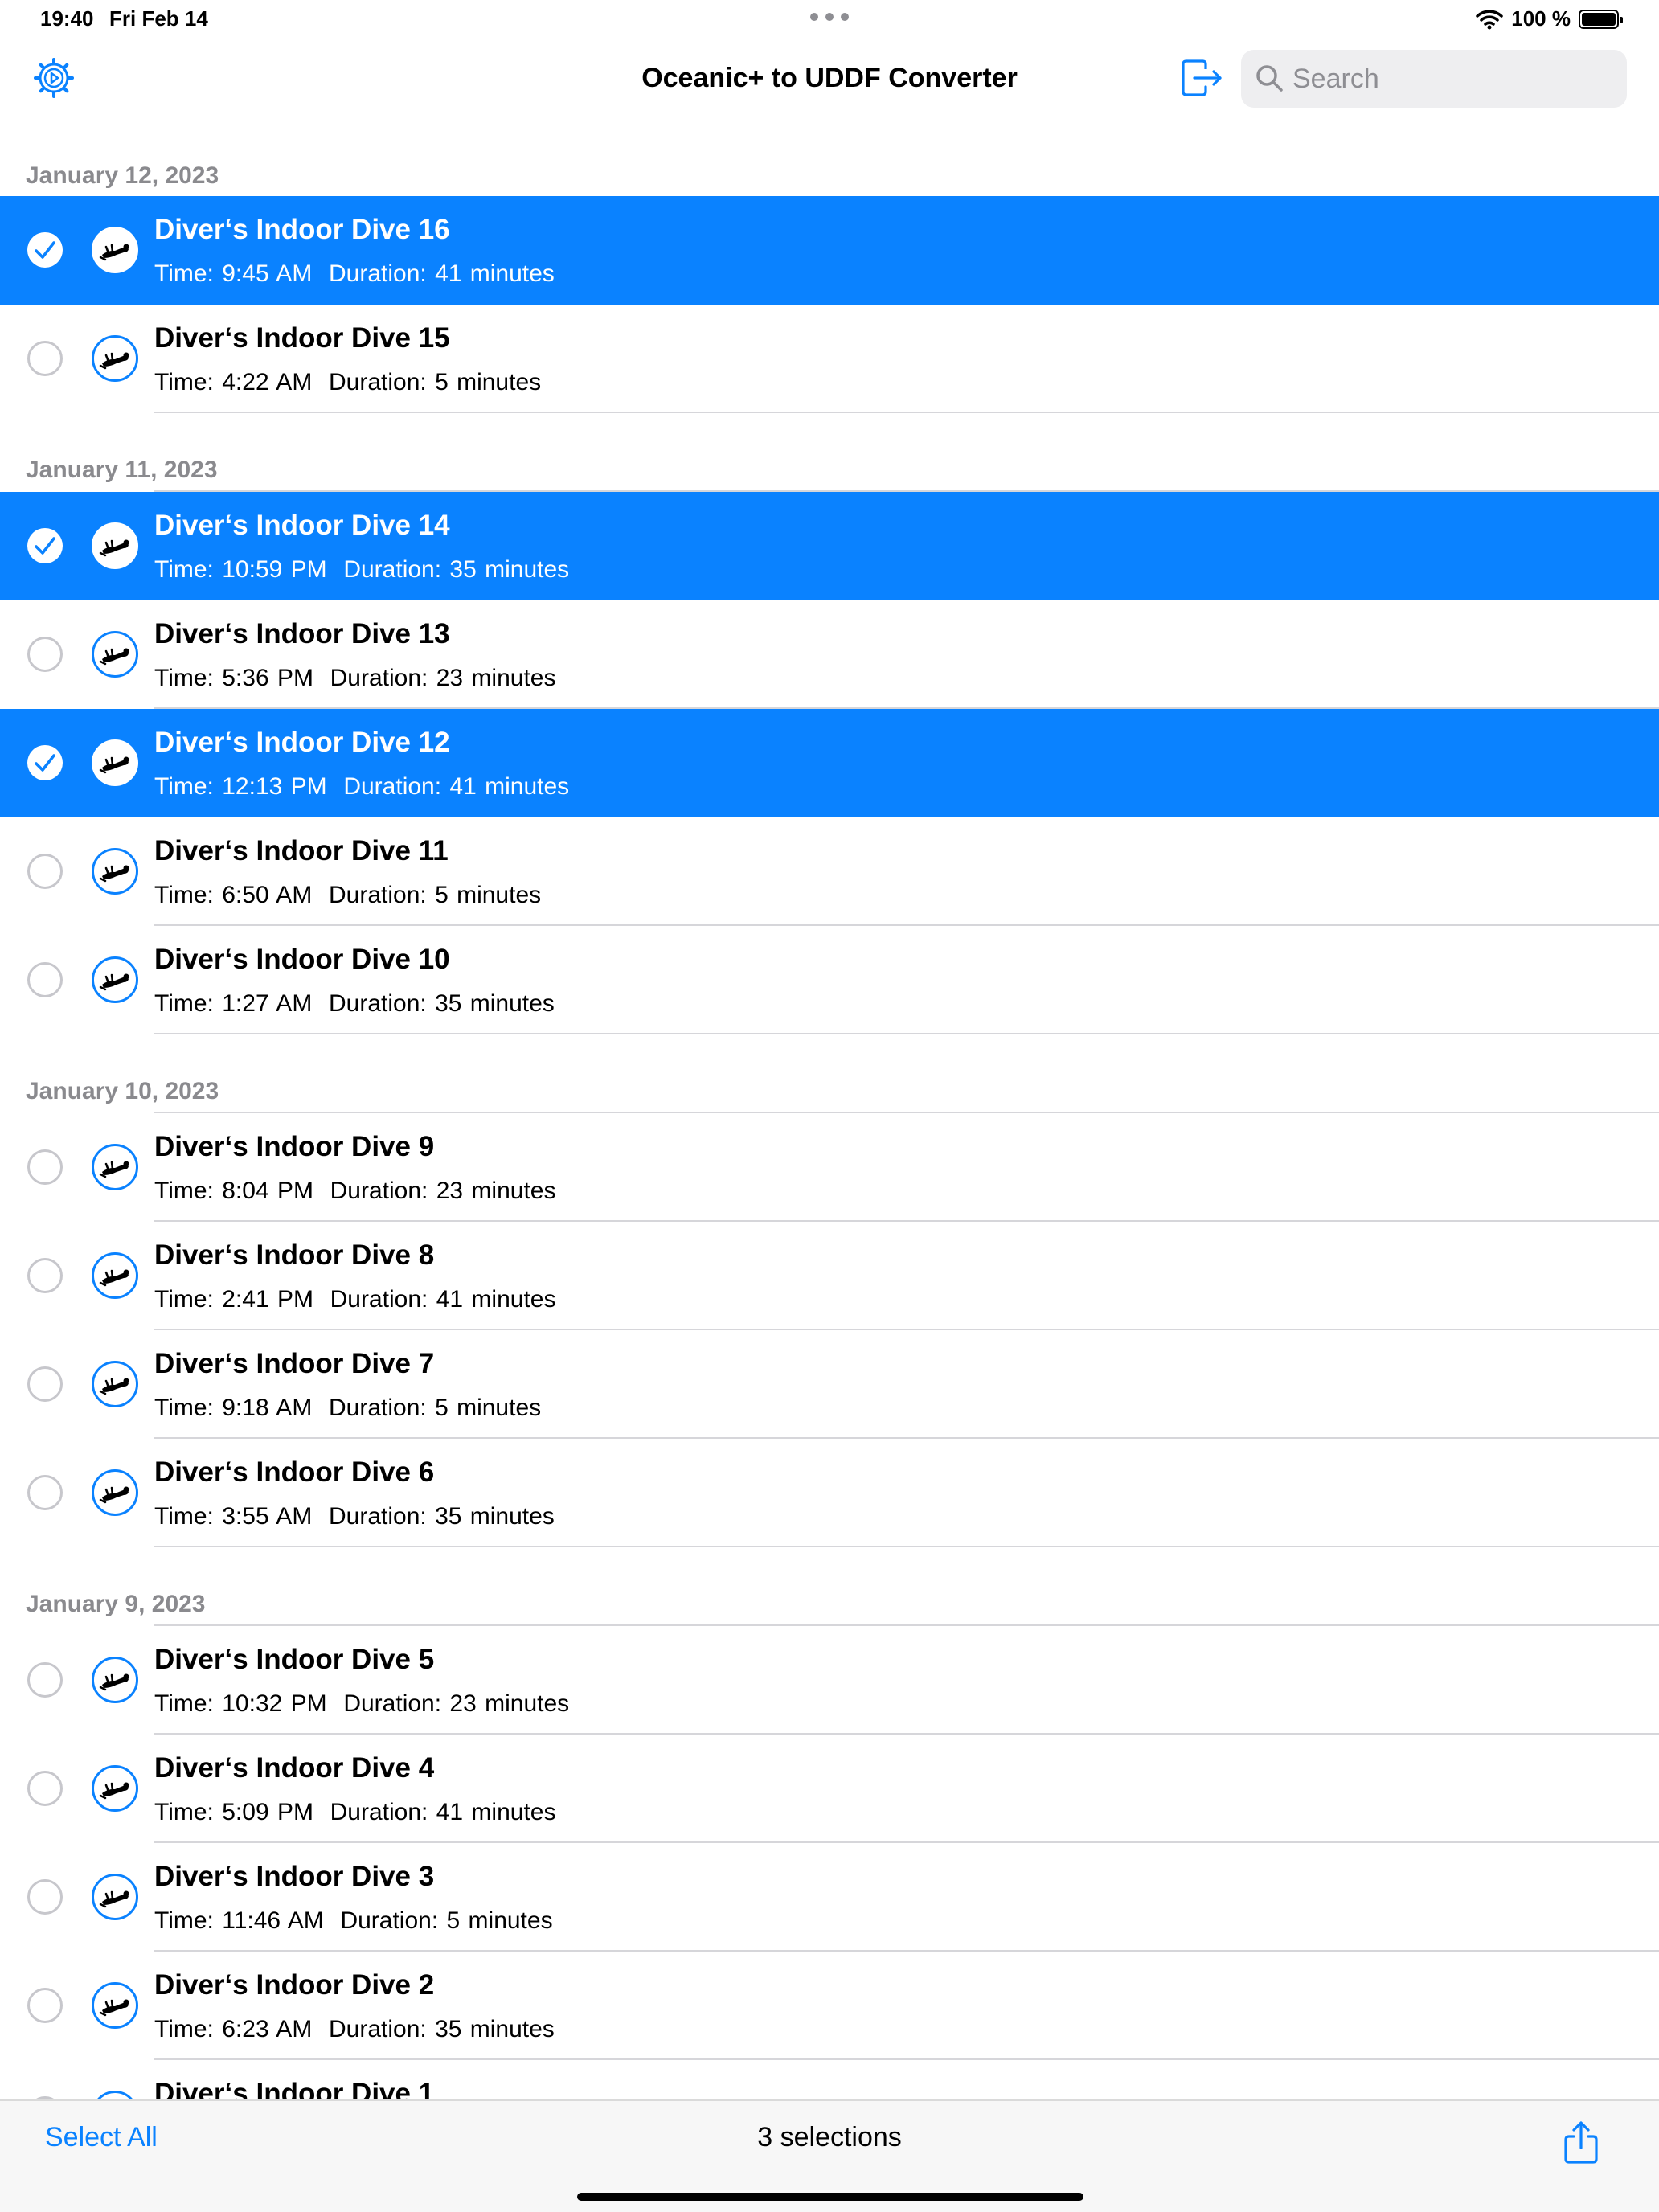 The height and width of the screenshot is (2212, 1659). What do you see at coordinates (267, 1003) in the screenshot?
I see `dive-time: 1:27 AM` at bounding box center [267, 1003].